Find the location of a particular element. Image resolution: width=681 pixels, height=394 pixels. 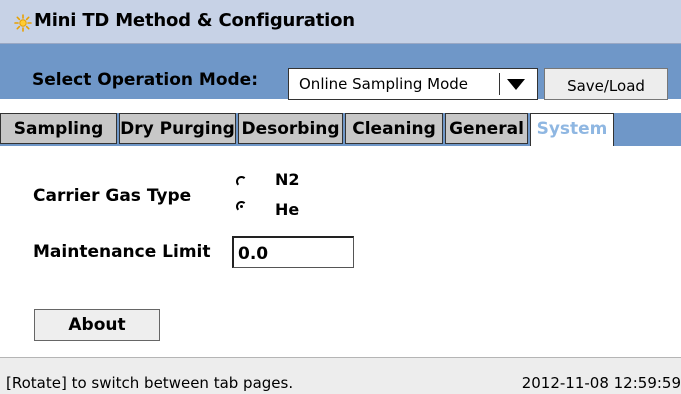

tab-desorbing: Desorbing is located at coordinates (290, 128).